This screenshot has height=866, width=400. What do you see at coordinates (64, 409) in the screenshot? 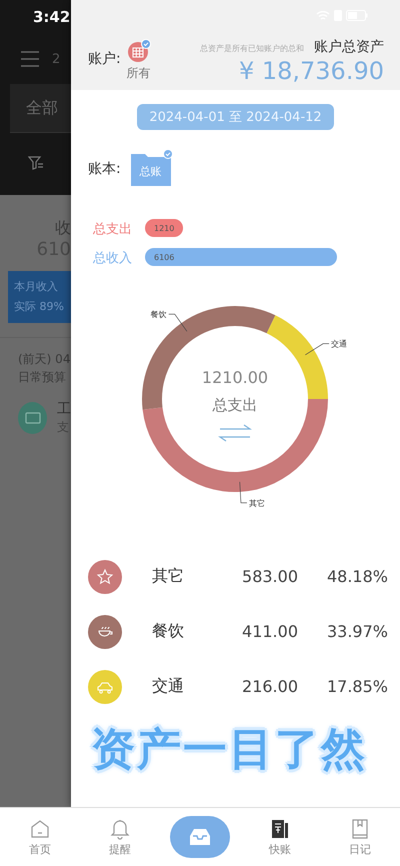
I see `entry-title: 工` at bounding box center [64, 409].